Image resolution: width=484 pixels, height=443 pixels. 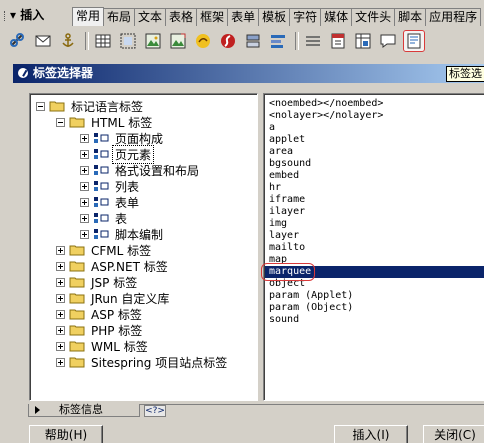 What do you see at coordinates (23, 73) in the screenshot?
I see `dreamweaver-app-icon` at bounding box center [23, 73].